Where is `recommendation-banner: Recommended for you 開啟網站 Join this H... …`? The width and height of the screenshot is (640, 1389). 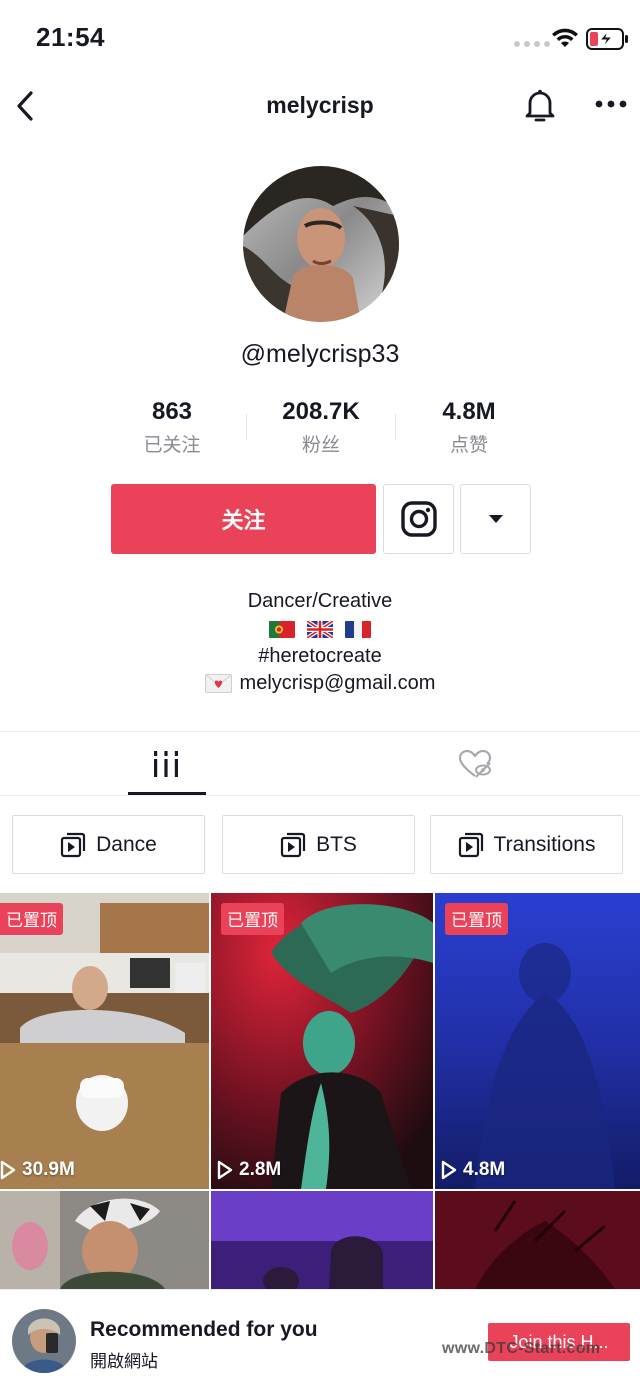
recommendation-banner: Recommended for you 開啟網站 Join this H... … is located at coordinates (320, 1339).